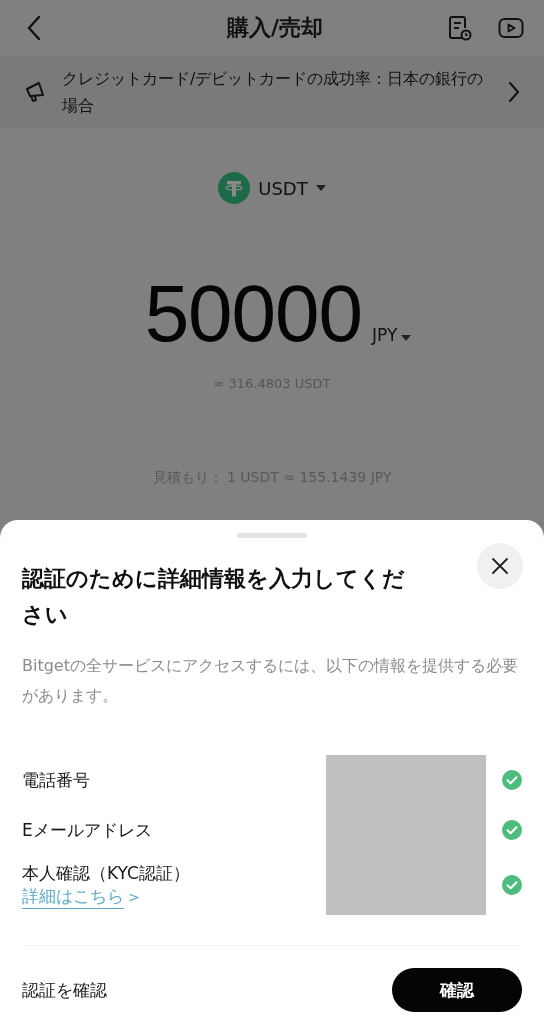 The height and width of the screenshot is (1024, 544). What do you see at coordinates (457, 990) in the screenshot?
I see `confirm-button: 確認` at bounding box center [457, 990].